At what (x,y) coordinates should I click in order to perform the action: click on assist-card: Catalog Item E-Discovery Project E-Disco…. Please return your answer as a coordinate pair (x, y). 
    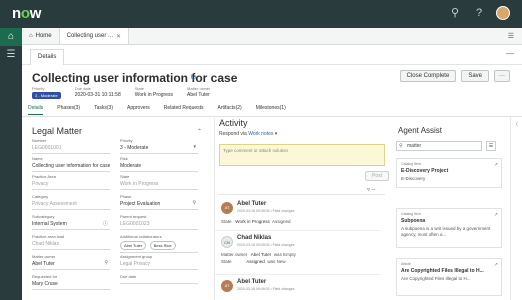
    Looking at the image, I should click on (449, 173).